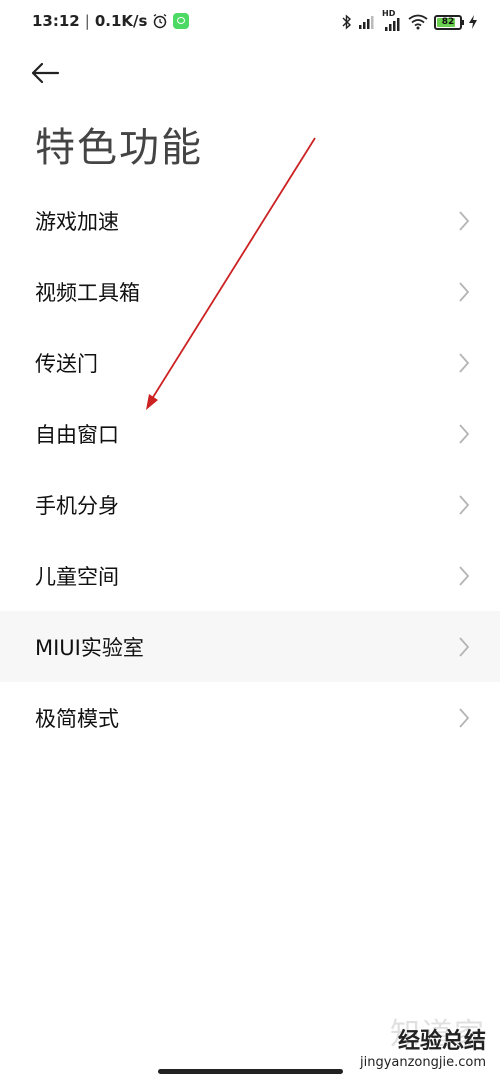 The image size is (500, 1084). Describe the element at coordinates (473, 22) in the screenshot. I see `charging-icon` at that location.